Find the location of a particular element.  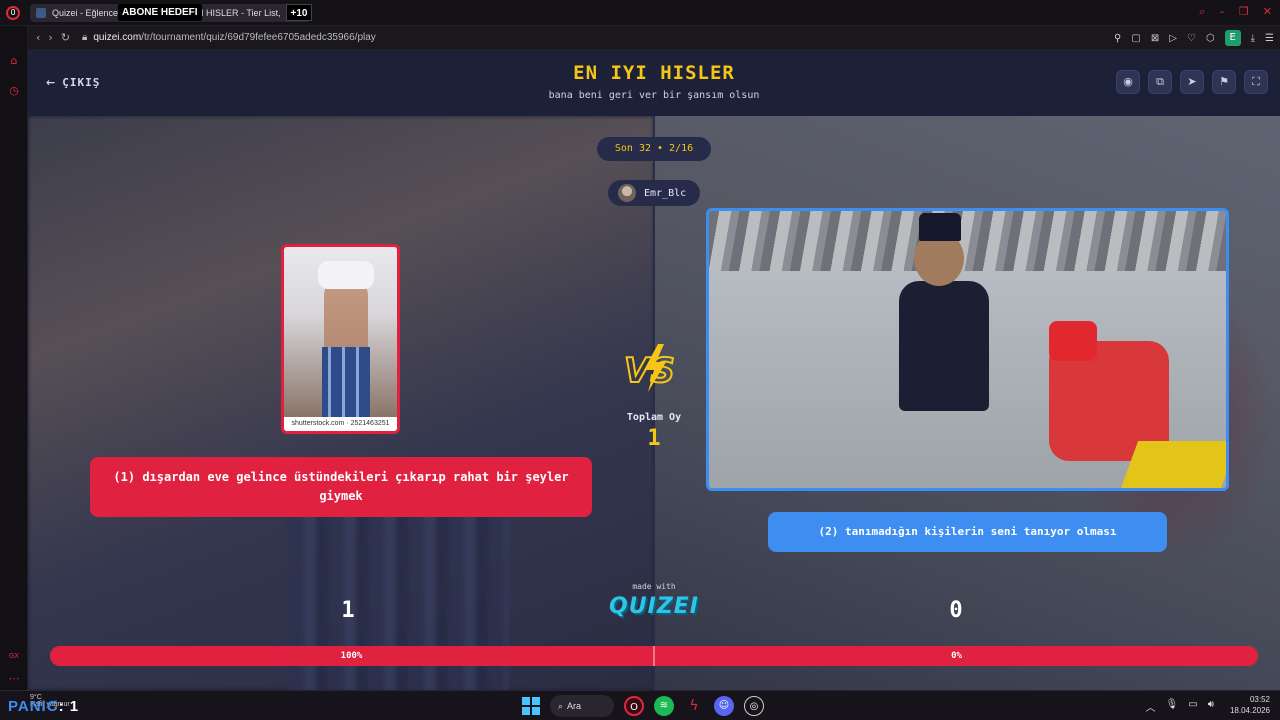

taskbar-search: ⌕ Ara is located at coordinates (582, 706).